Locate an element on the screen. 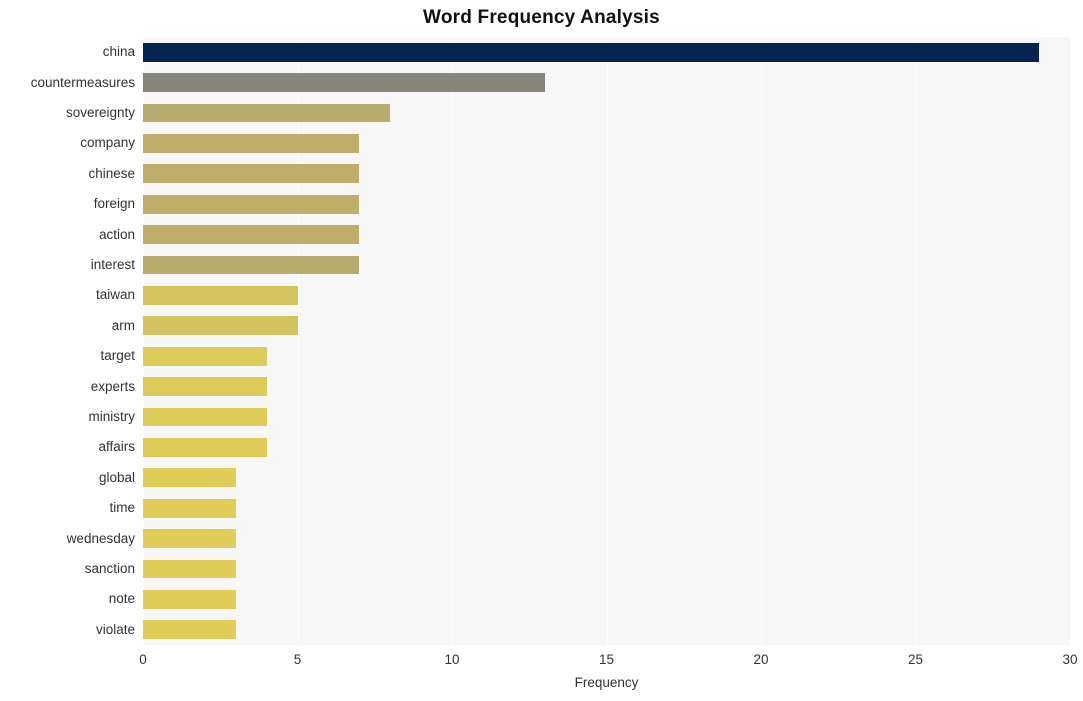  x-axis-title: Frequency is located at coordinates (606, 682).